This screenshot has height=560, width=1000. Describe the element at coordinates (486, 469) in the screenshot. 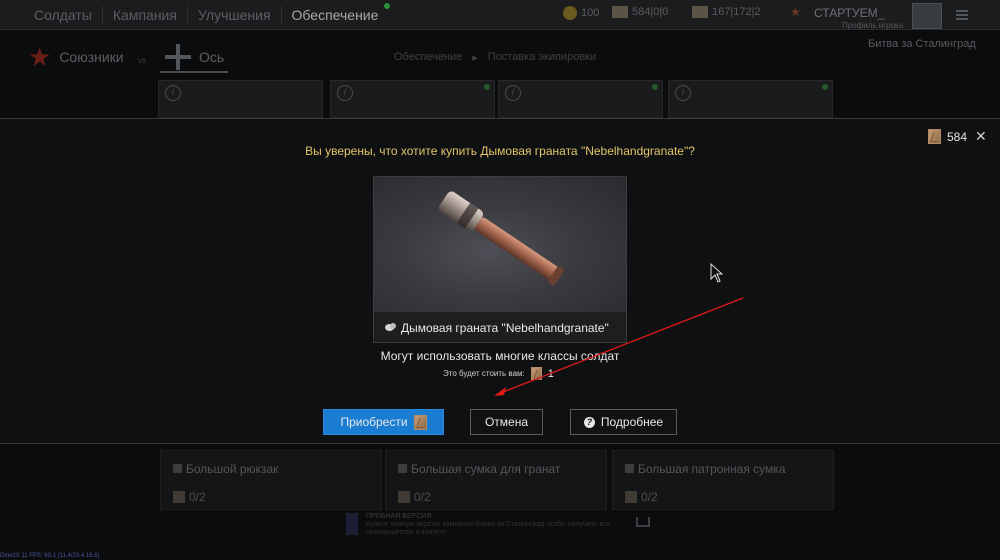

I see `slot-name: Большая сумка для гранат` at that location.